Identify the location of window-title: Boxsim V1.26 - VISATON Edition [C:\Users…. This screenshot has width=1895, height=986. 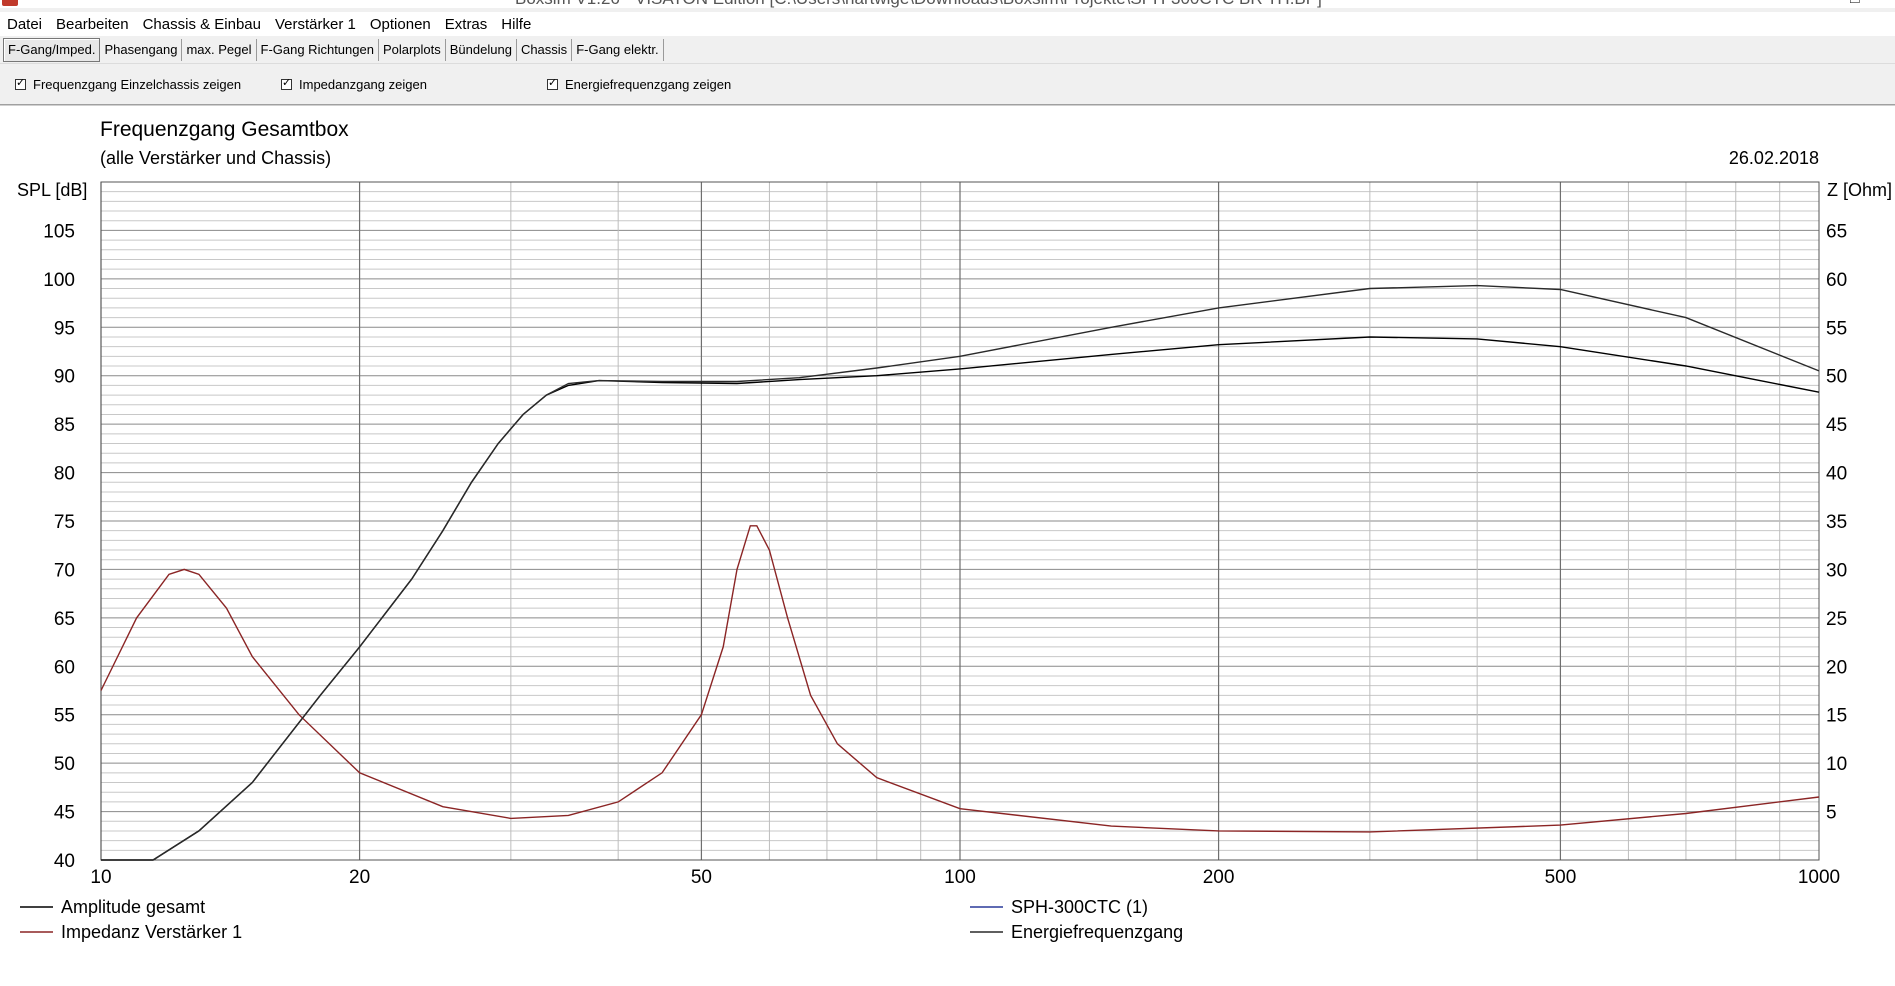
(918, 4).